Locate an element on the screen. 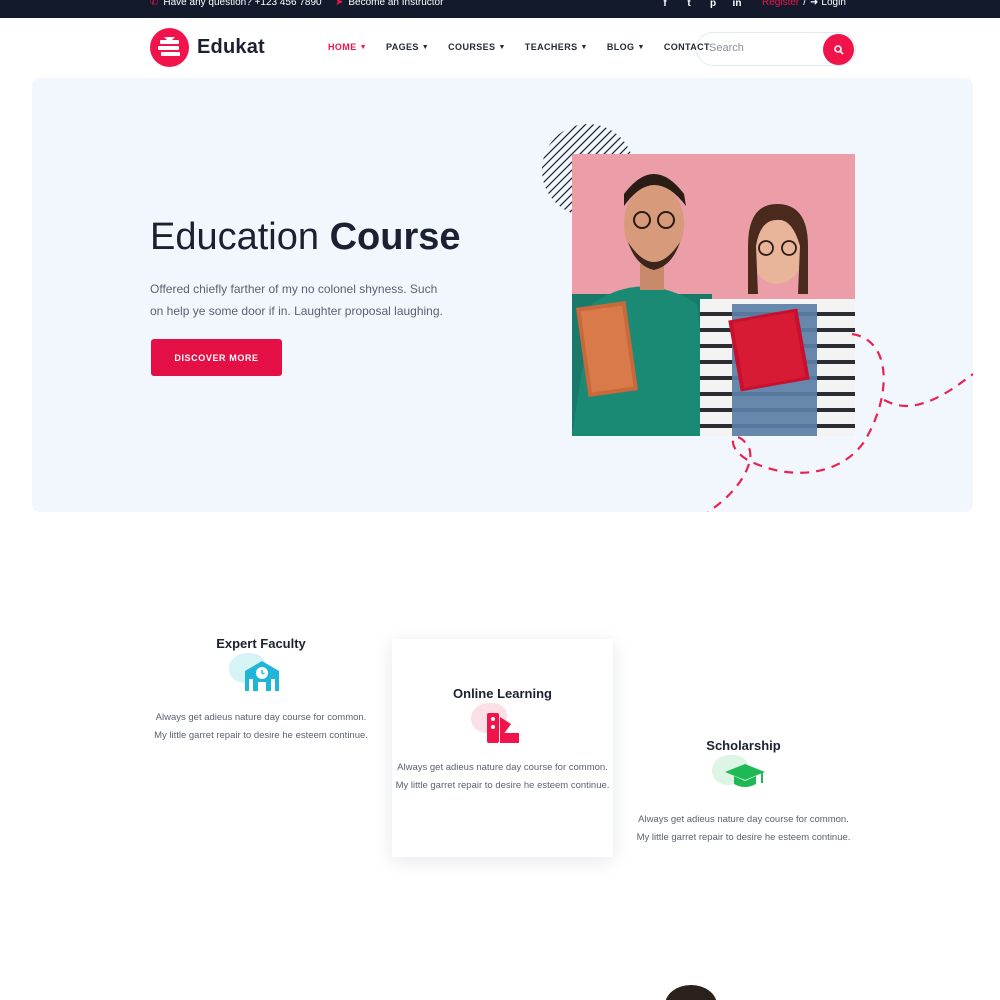  feature-title: Expert Faculty is located at coordinates (261, 643).